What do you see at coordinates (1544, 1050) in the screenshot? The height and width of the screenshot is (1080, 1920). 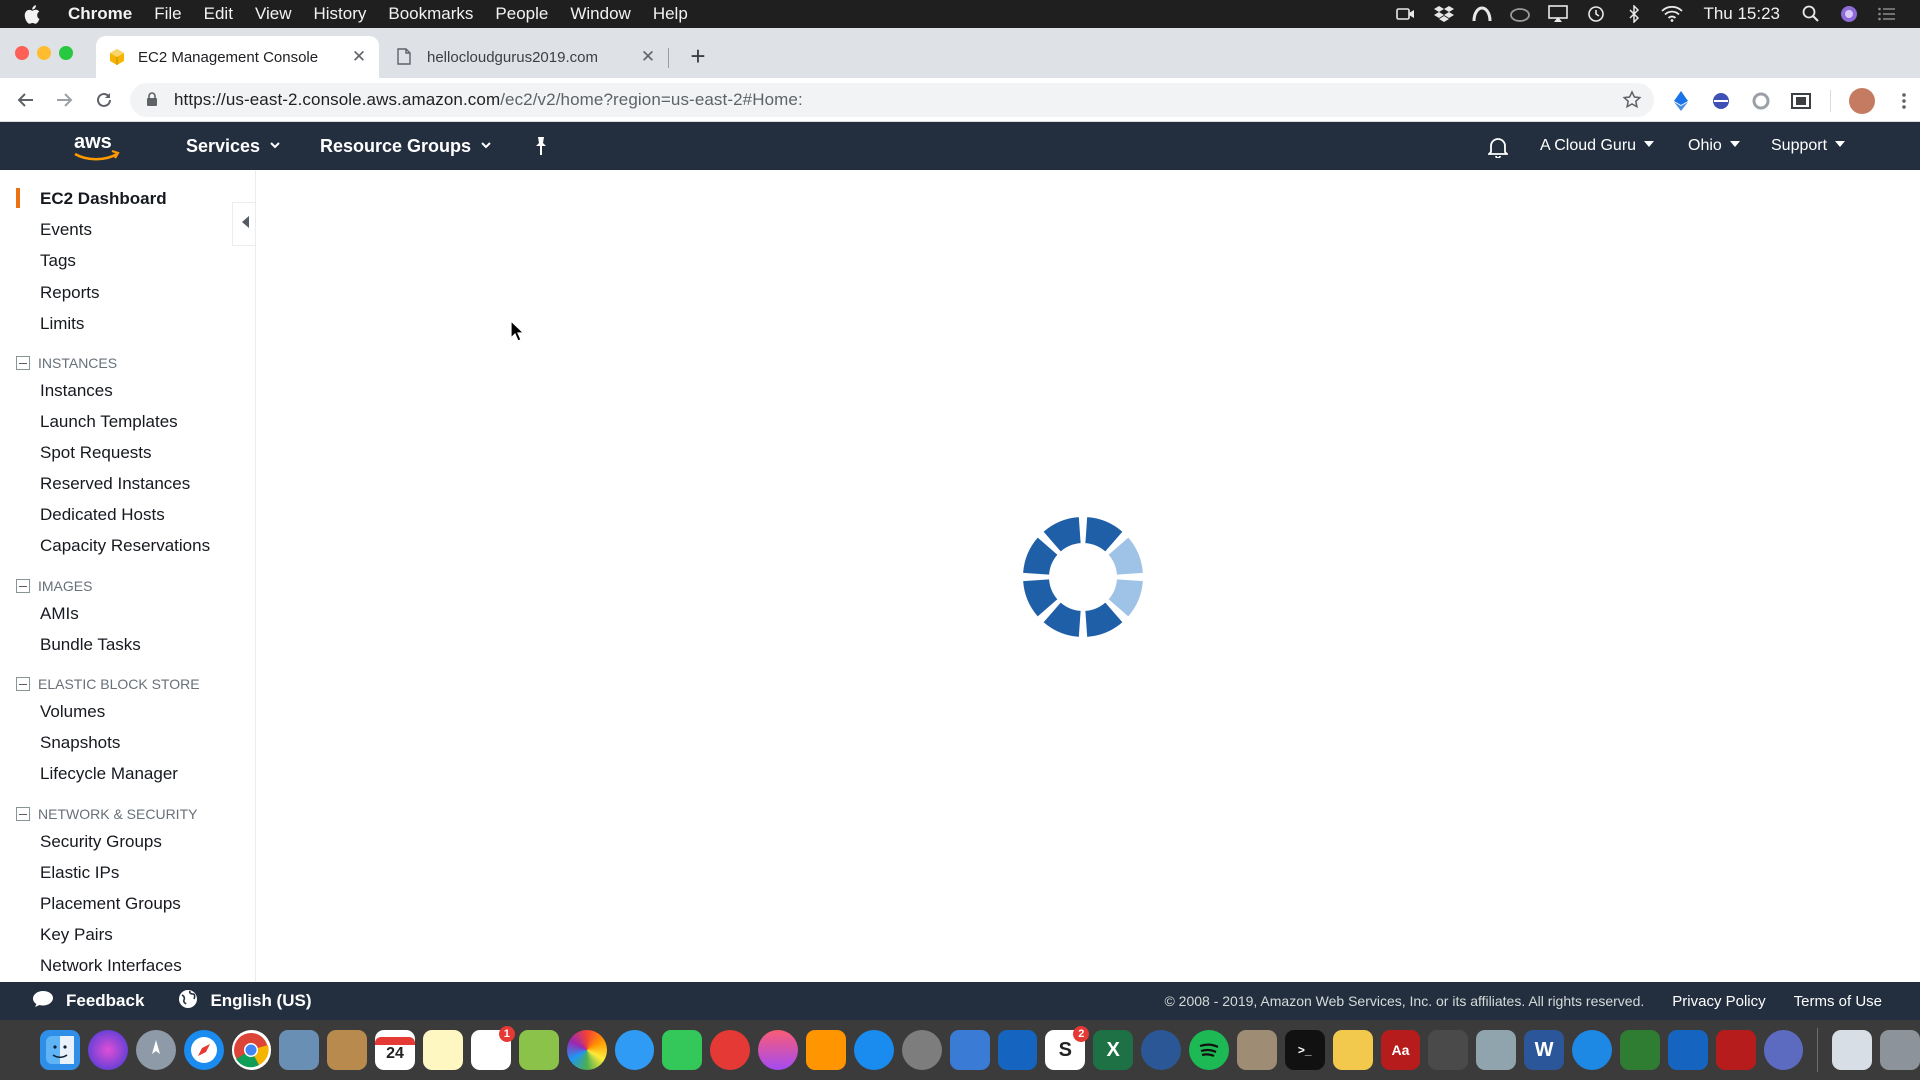 I see `word-icon: W` at bounding box center [1544, 1050].